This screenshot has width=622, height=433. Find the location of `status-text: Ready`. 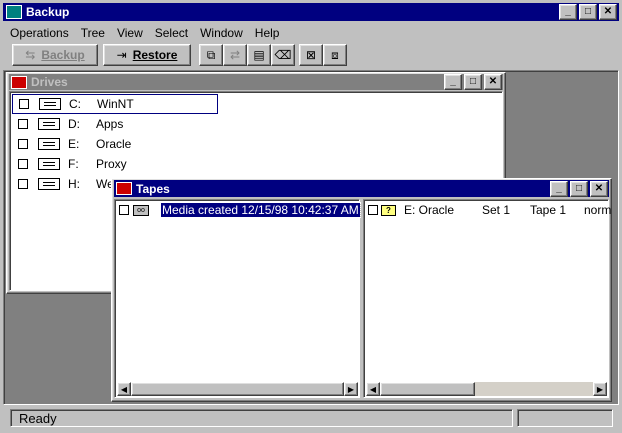

status-text: Ready is located at coordinates (38, 418).